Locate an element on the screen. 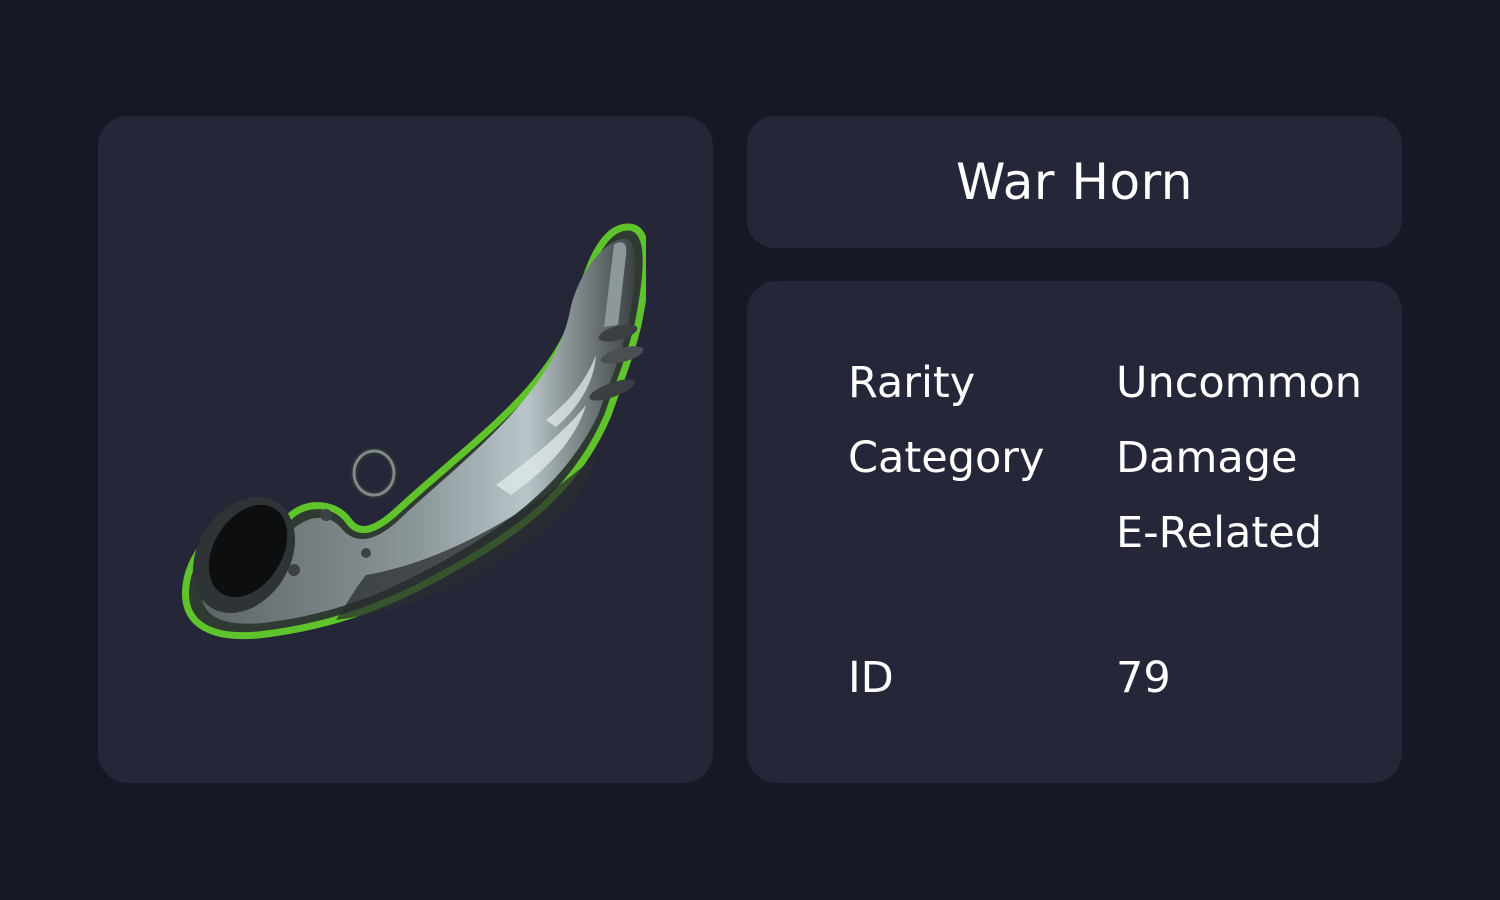 The height and width of the screenshot is (900, 1500). id-value: 79 is located at coordinates (1143, 678).